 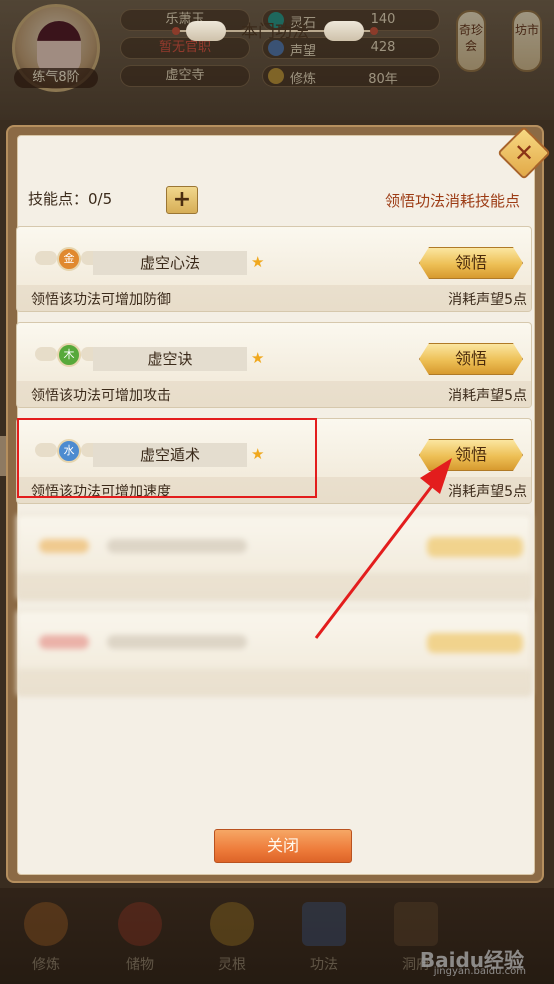 I want to click on skill-name: 虚空诀, so click(x=170, y=359).